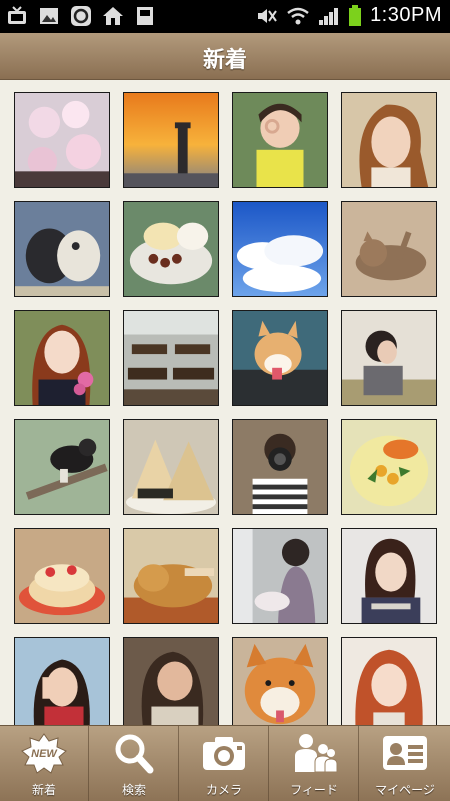  I want to click on tab-label: マイページ, so click(405, 790).